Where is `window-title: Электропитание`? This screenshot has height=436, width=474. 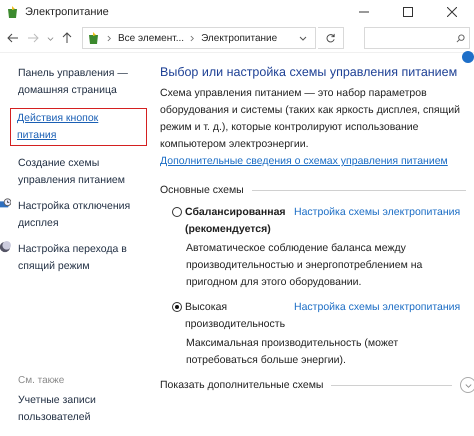
window-title: Электропитание is located at coordinates (67, 12).